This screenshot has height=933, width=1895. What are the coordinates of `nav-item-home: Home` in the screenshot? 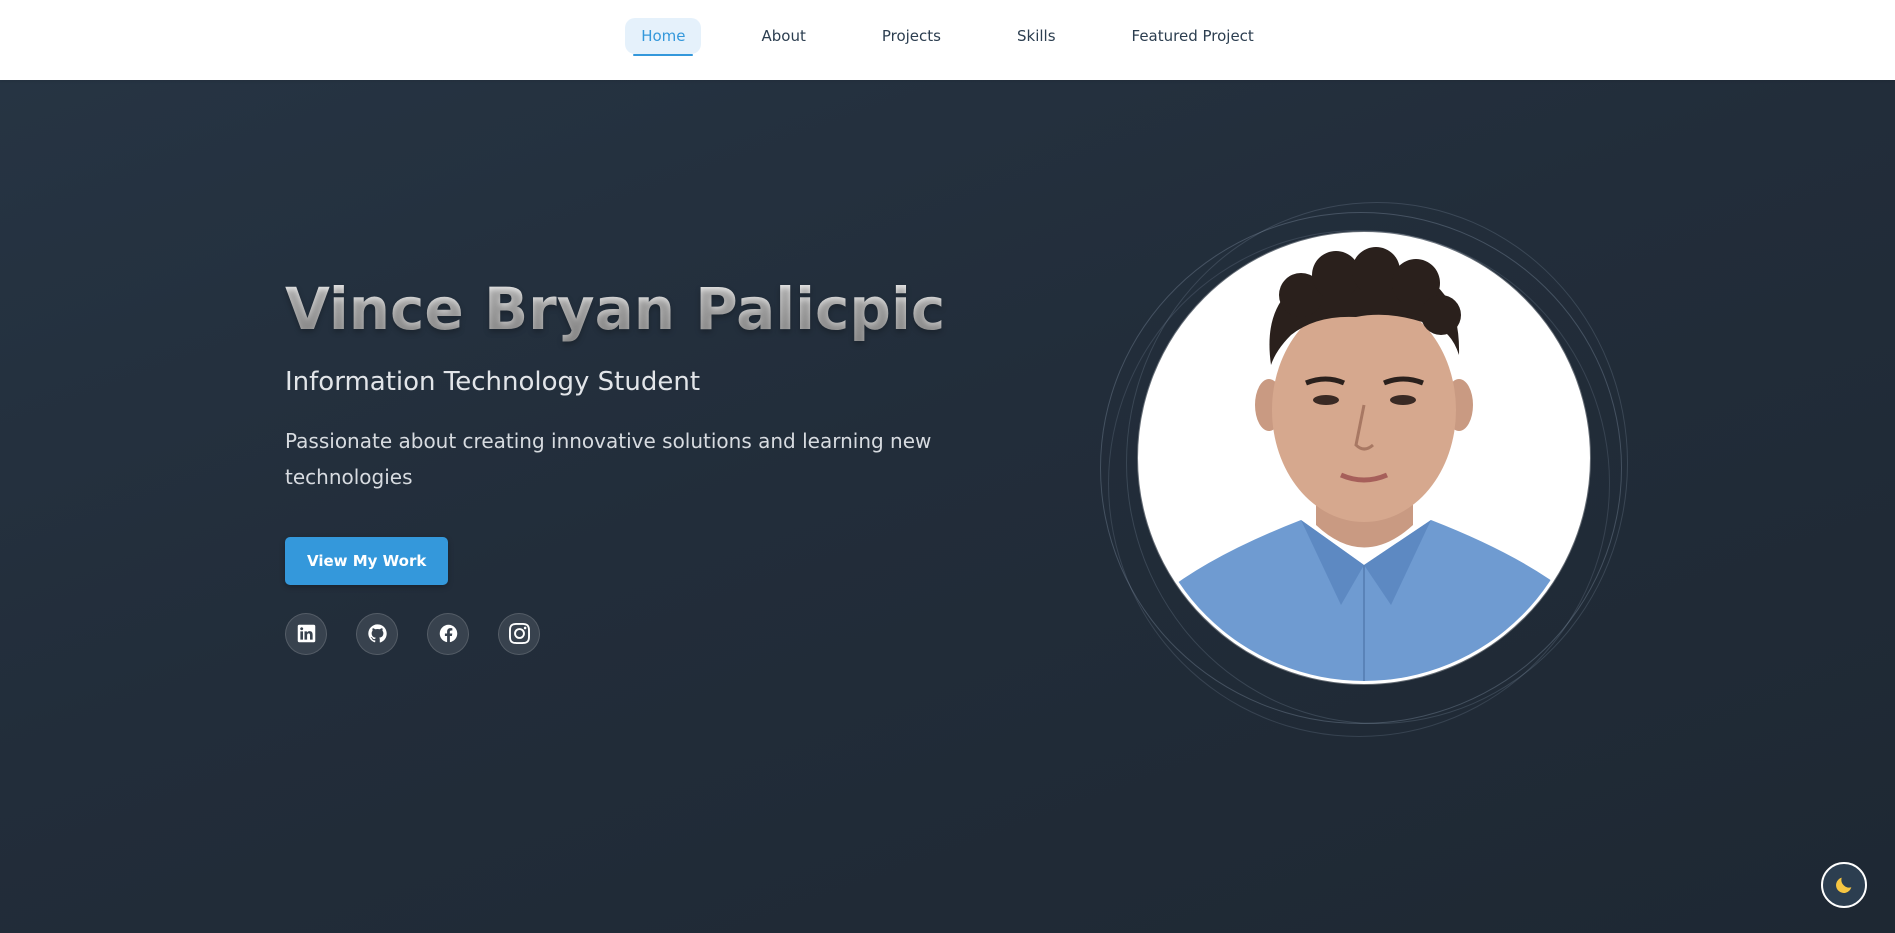 It's located at (663, 37).